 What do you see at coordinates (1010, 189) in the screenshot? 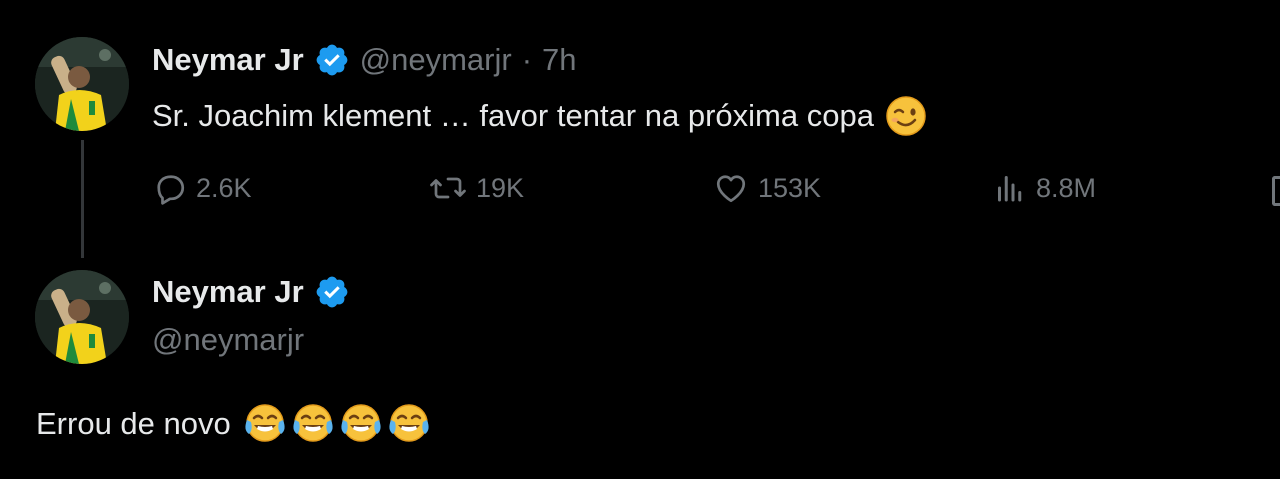
I see `views-chart-icon` at bounding box center [1010, 189].